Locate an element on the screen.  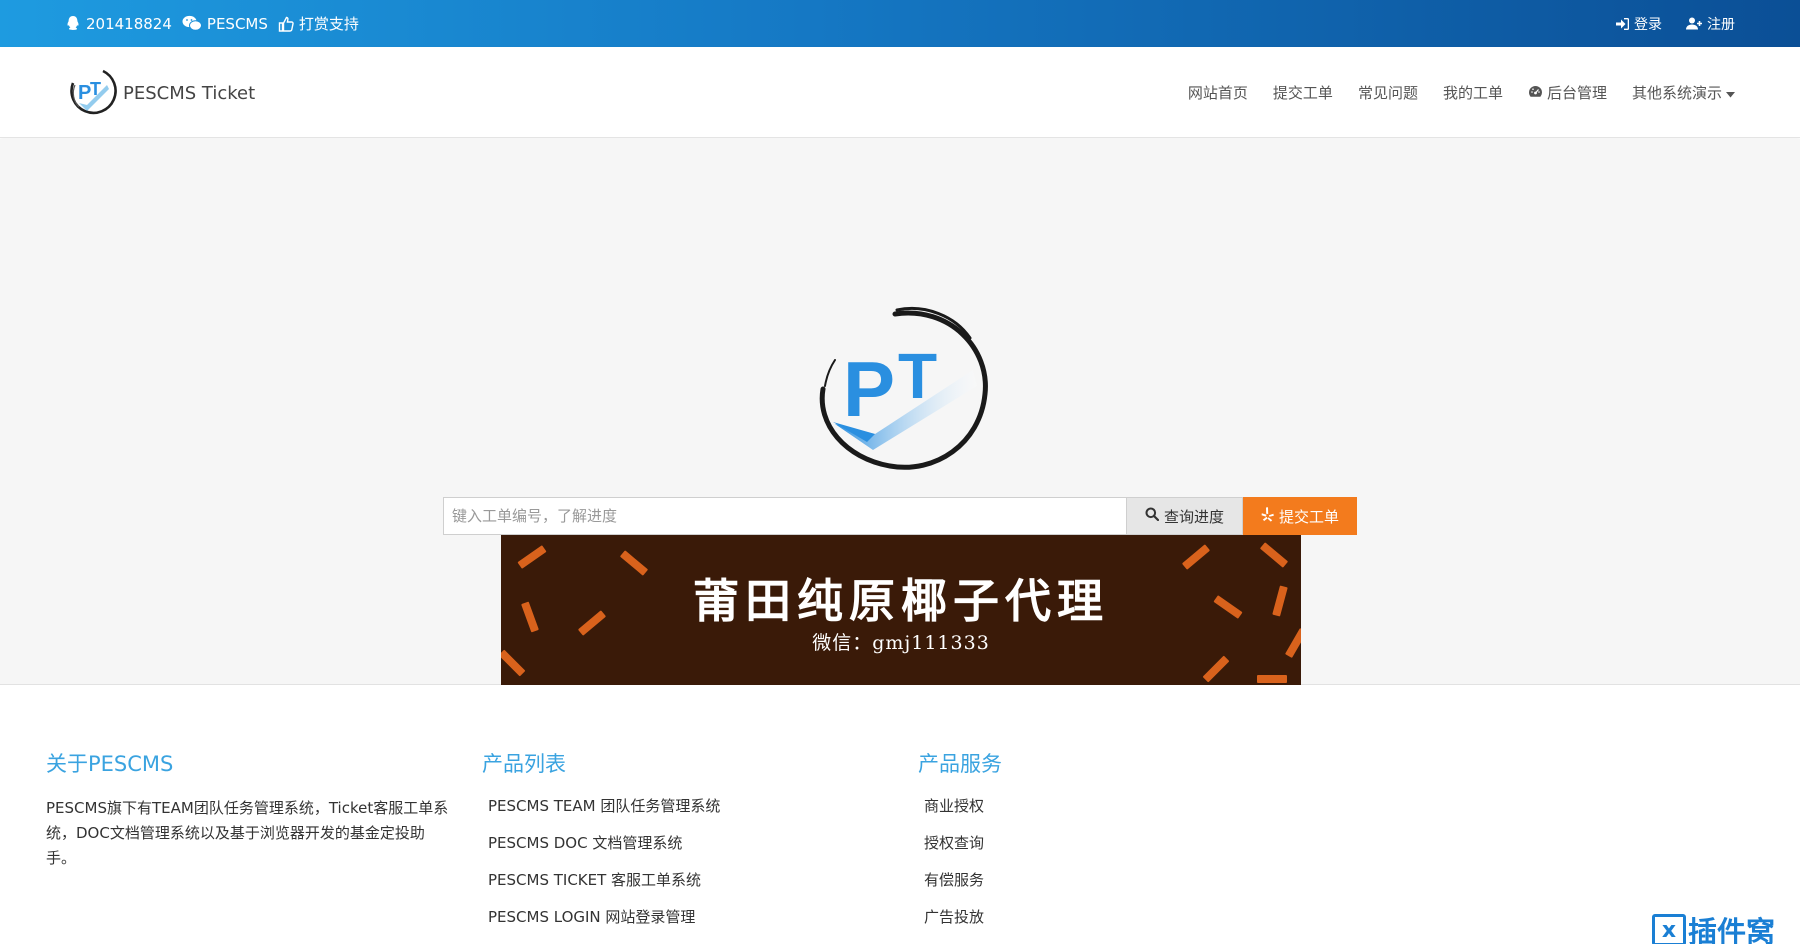
brand-logo-icon: P T is located at coordinates (91, 93).